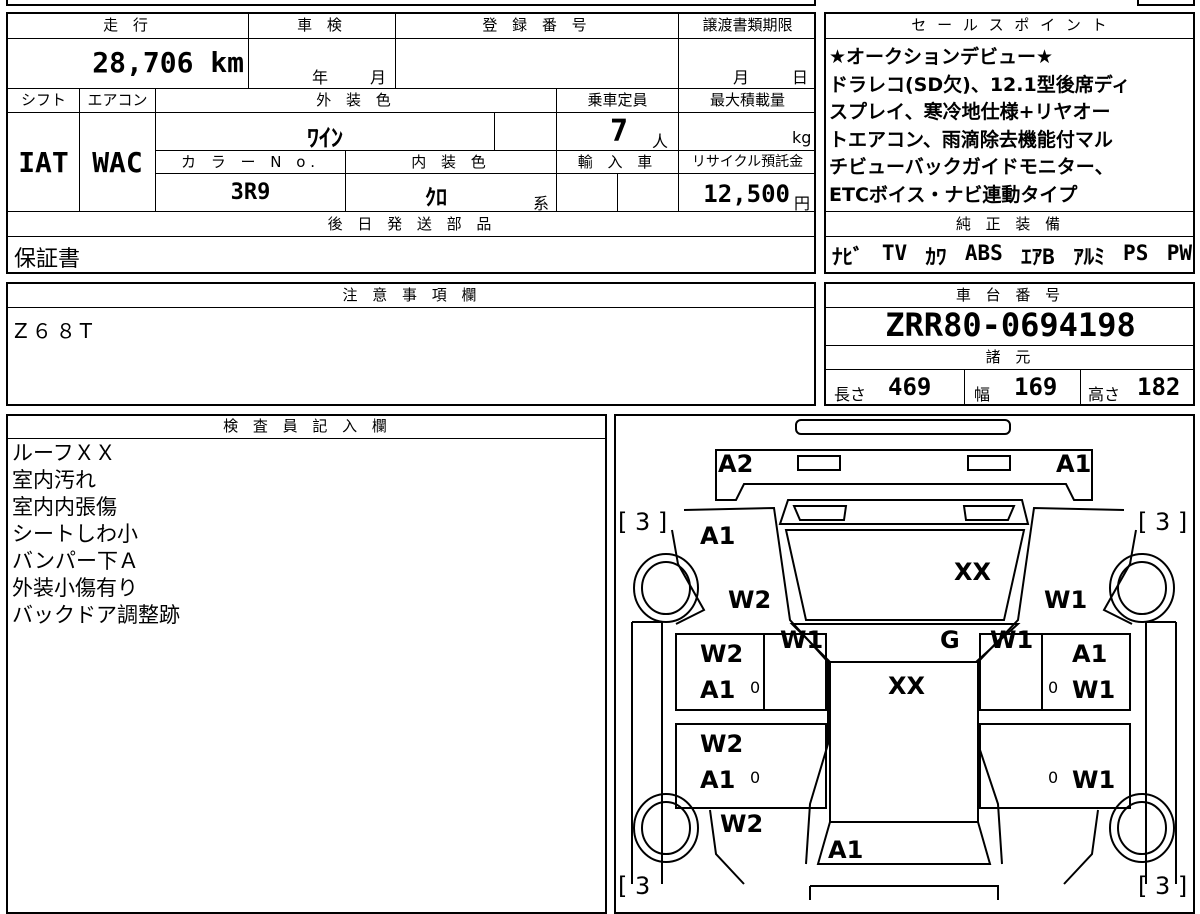 Image resolution: width=1200 pixels, height=914 pixels. I want to click on shaken-year-label: 年, so click(320, 77).